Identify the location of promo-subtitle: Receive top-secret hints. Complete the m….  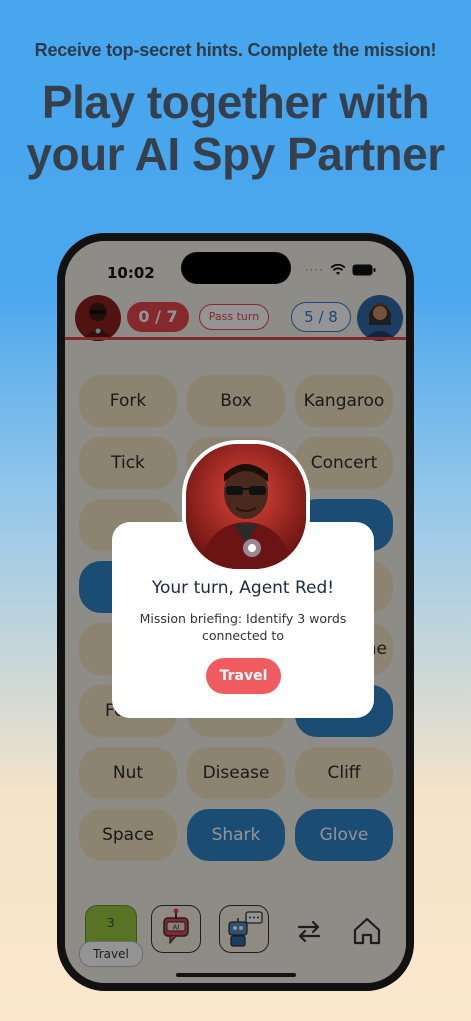
(235, 50).